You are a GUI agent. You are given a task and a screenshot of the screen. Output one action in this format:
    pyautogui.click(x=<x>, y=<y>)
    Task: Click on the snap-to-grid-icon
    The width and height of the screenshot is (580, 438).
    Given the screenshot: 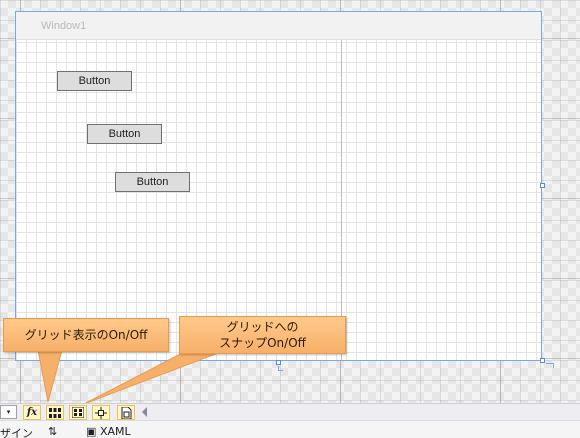 What is the action you would take?
    pyautogui.click(x=78, y=412)
    